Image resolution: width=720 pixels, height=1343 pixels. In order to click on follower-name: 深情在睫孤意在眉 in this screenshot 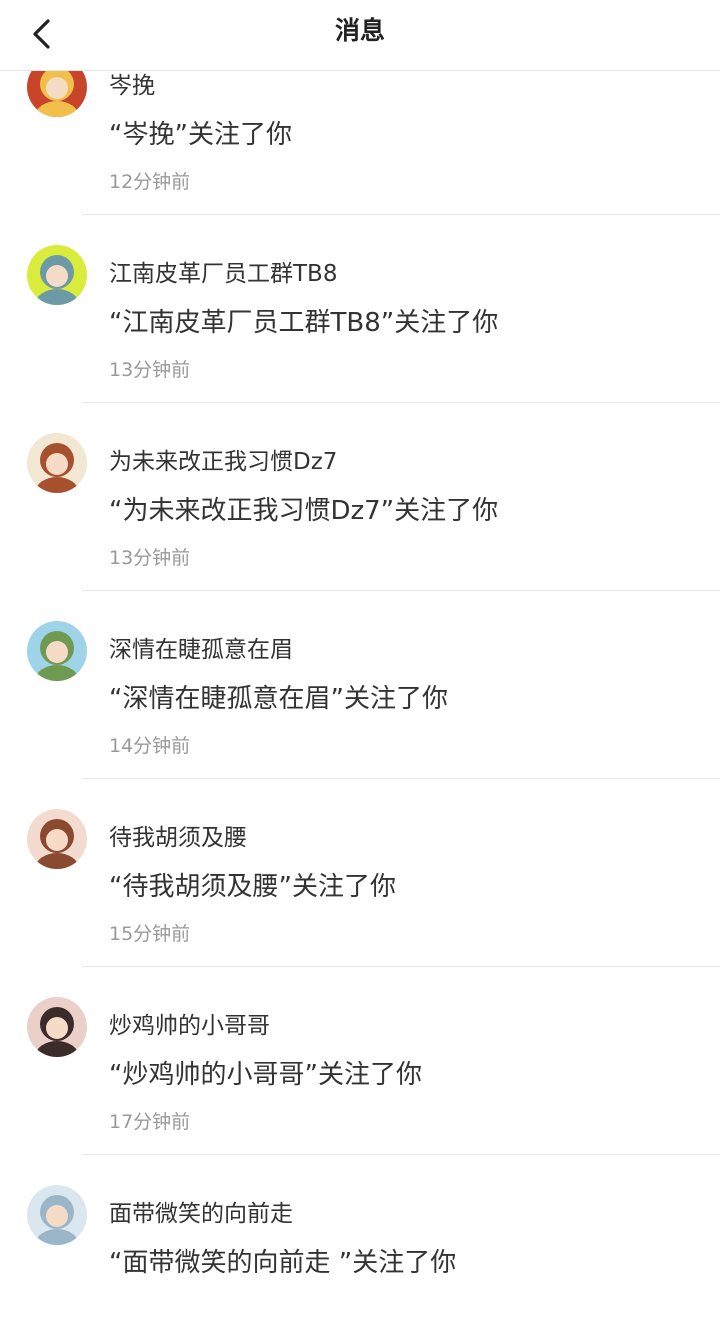, I will do `click(201, 650)`.